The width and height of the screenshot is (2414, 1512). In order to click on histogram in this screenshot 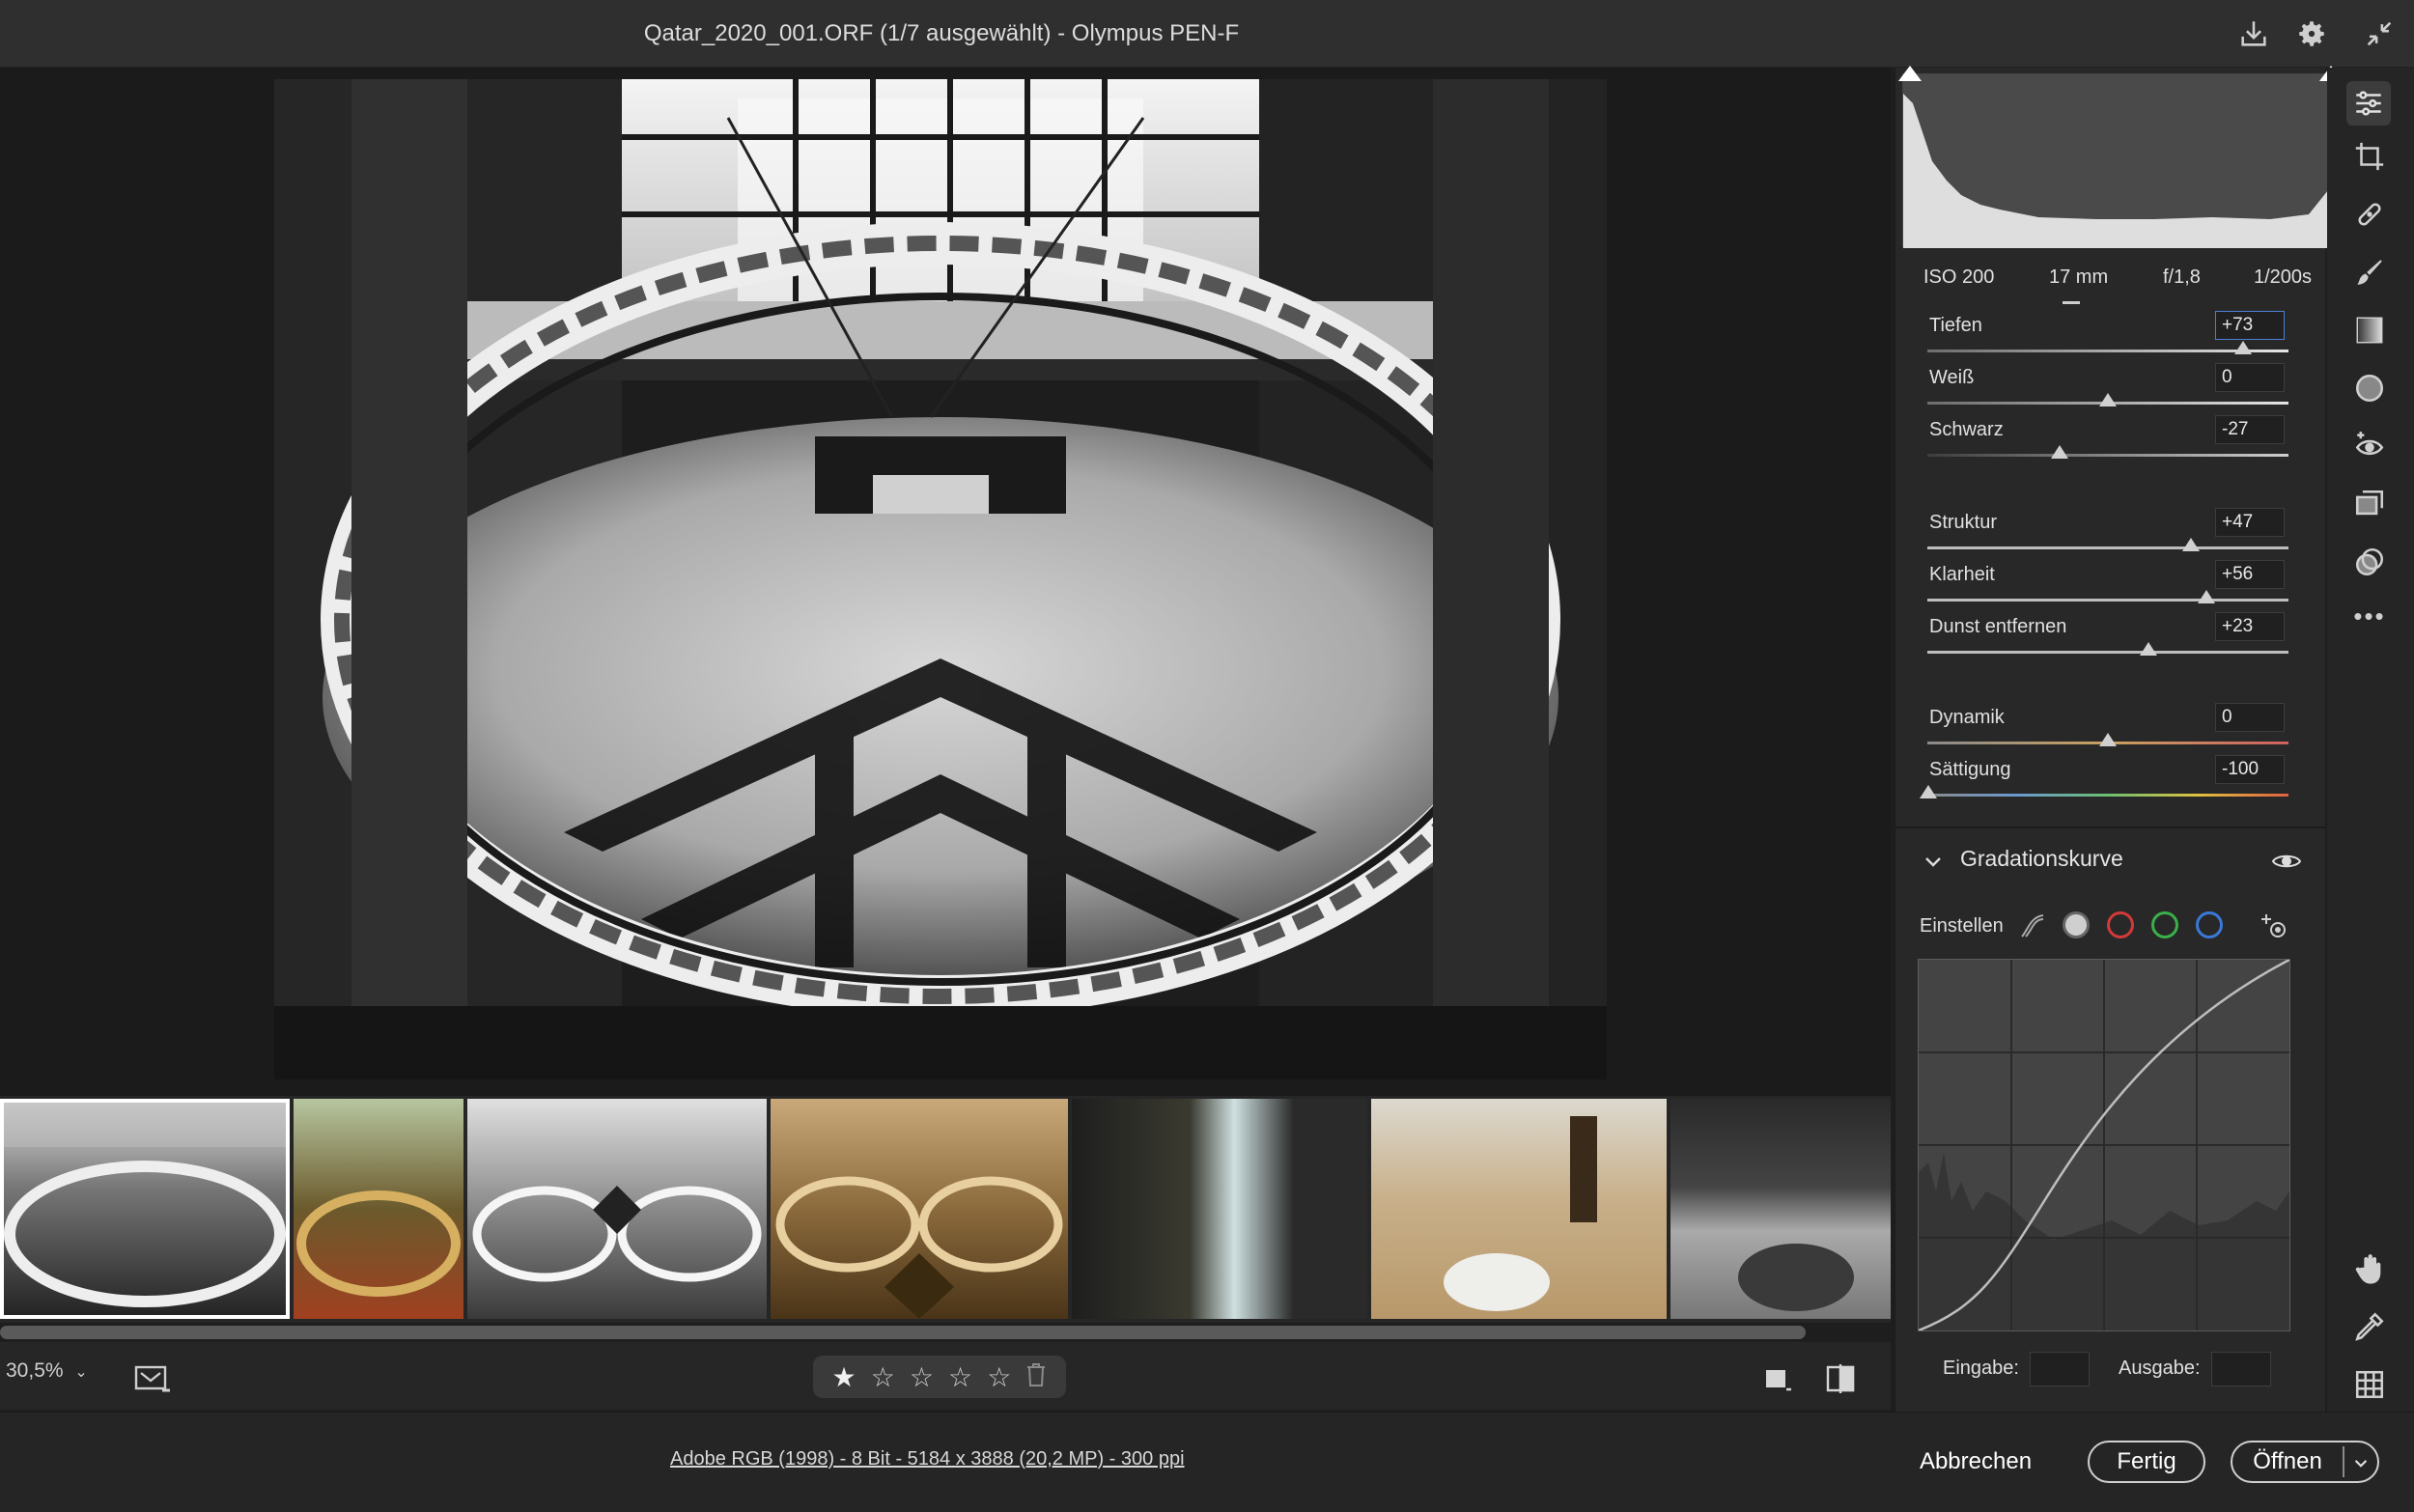, I will do `click(2121, 160)`.